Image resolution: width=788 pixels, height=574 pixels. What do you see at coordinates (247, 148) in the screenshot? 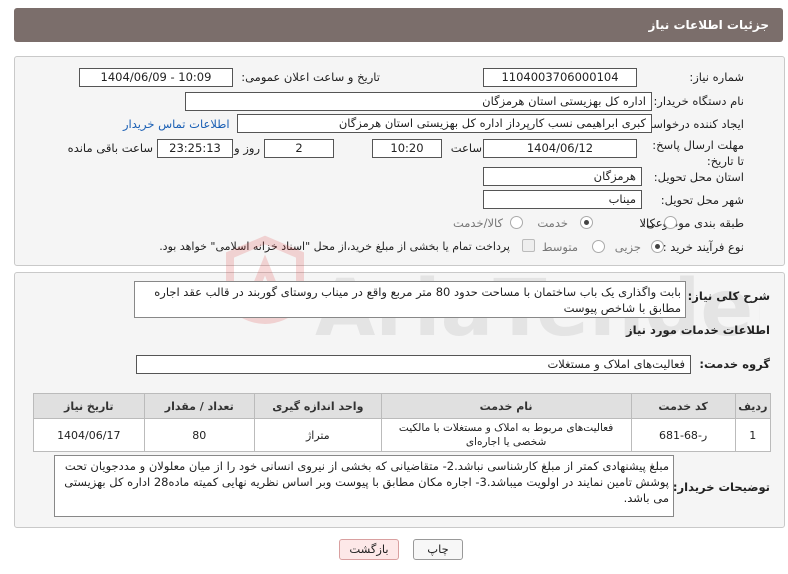
I see `days-label: روز و` at bounding box center [247, 148].